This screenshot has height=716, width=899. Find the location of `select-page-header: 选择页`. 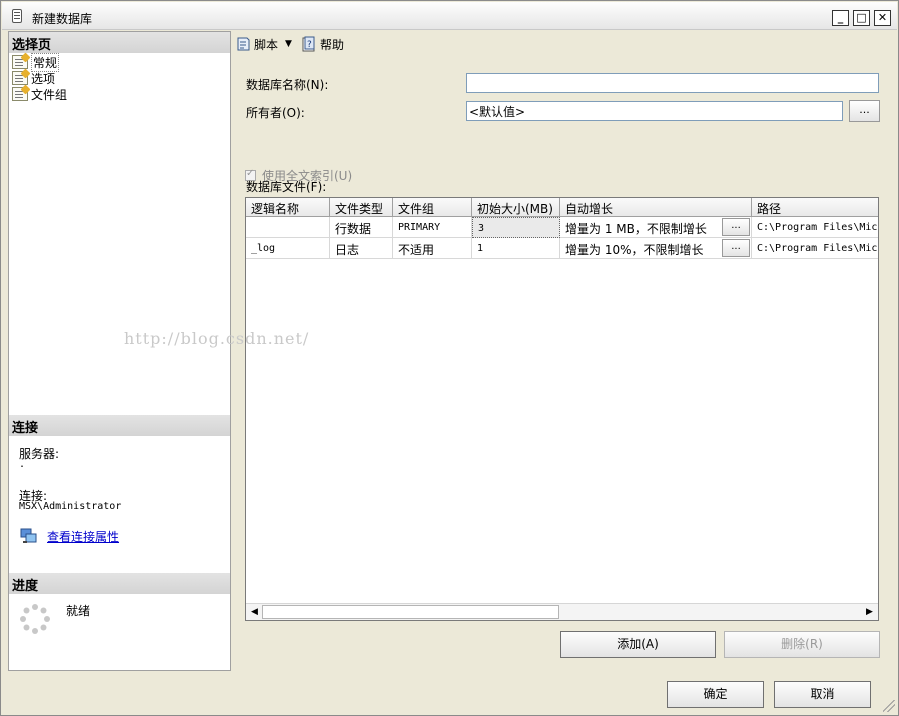

select-page-header: 选择页 is located at coordinates (119, 42).